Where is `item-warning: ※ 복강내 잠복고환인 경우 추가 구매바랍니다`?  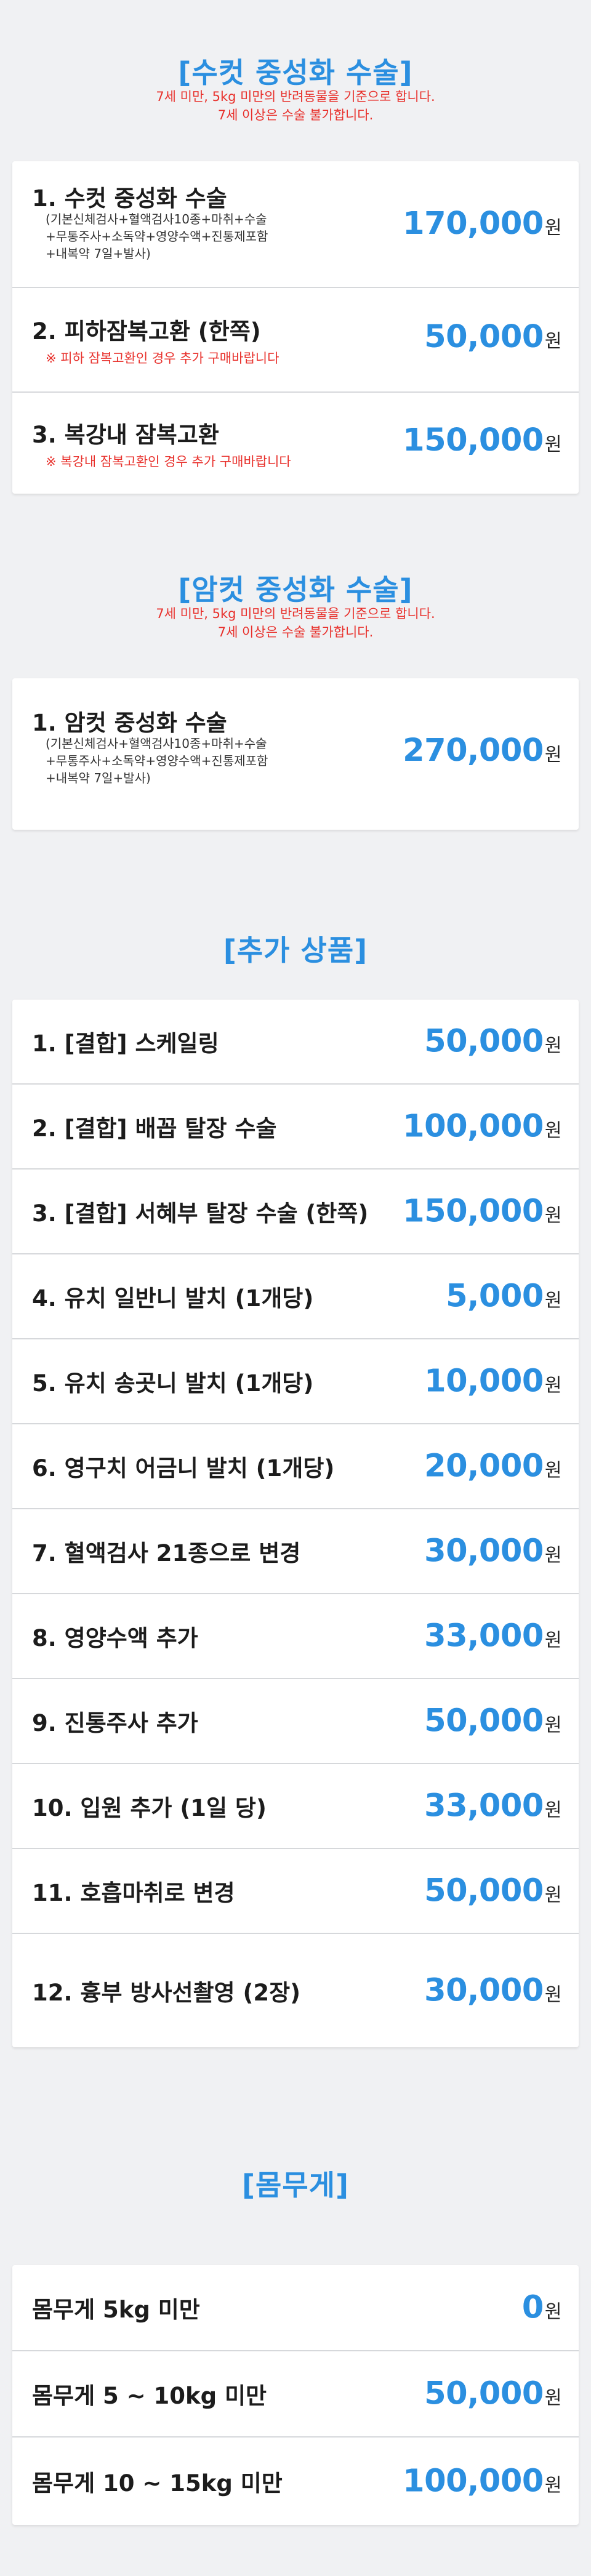 item-warning: ※ 복강내 잠복고환인 경우 추가 구매바랍니다 is located at coordinates (168, 461).